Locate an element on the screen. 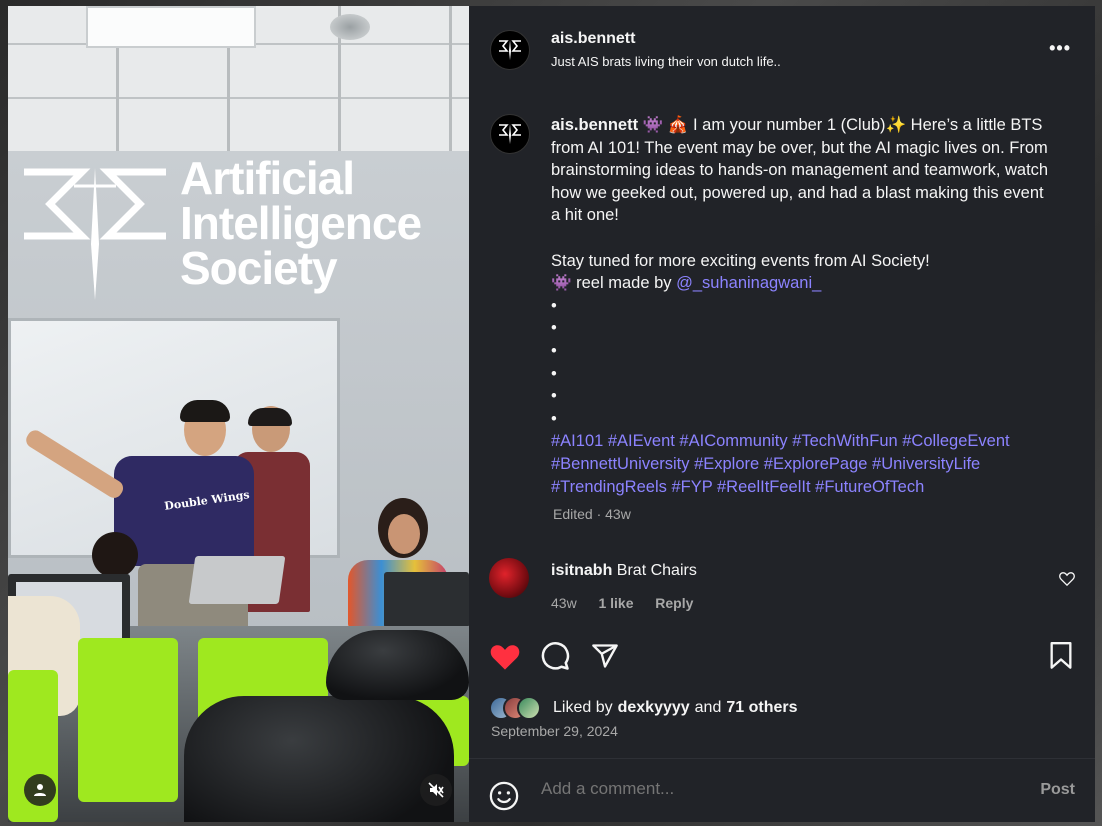 Image resolution: width=1102 pixels, height=826 pixels. like-button is located at coordinates (505, 656).